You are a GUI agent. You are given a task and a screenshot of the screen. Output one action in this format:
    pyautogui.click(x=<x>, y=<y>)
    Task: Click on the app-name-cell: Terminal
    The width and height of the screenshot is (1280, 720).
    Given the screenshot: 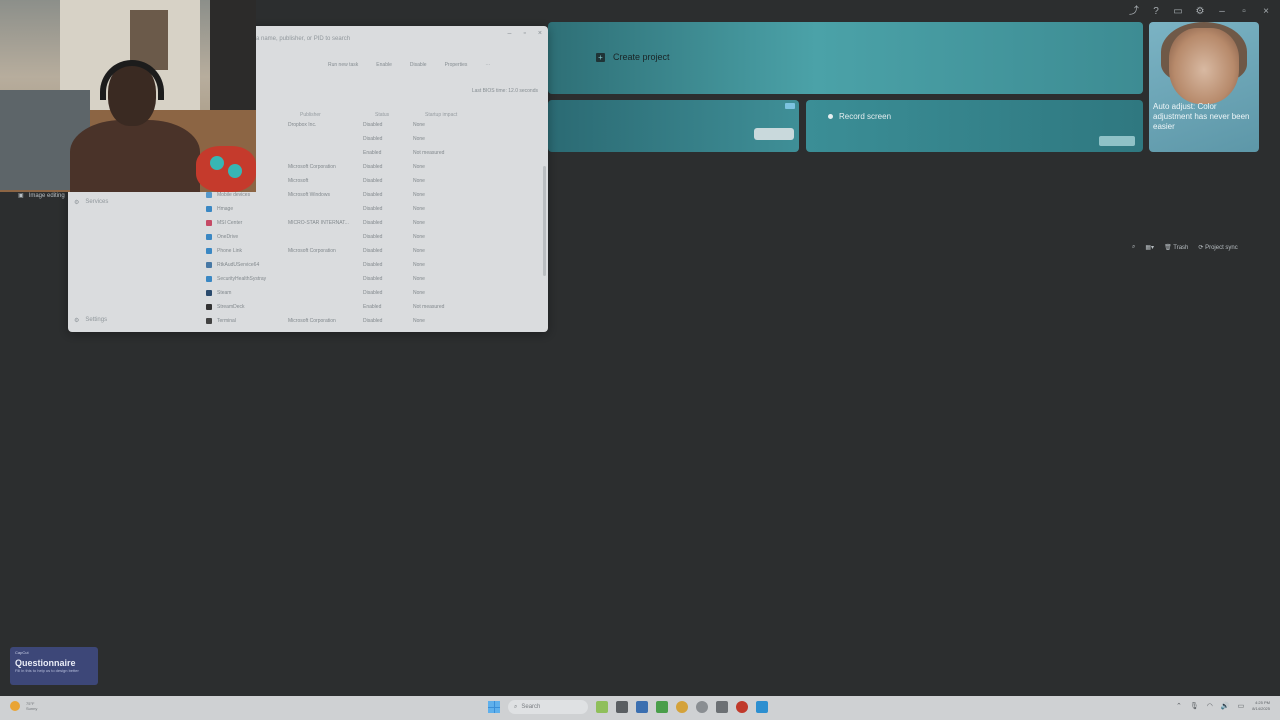 What is the action you would take?
    pyautogui.click(x=247, y=321)
    